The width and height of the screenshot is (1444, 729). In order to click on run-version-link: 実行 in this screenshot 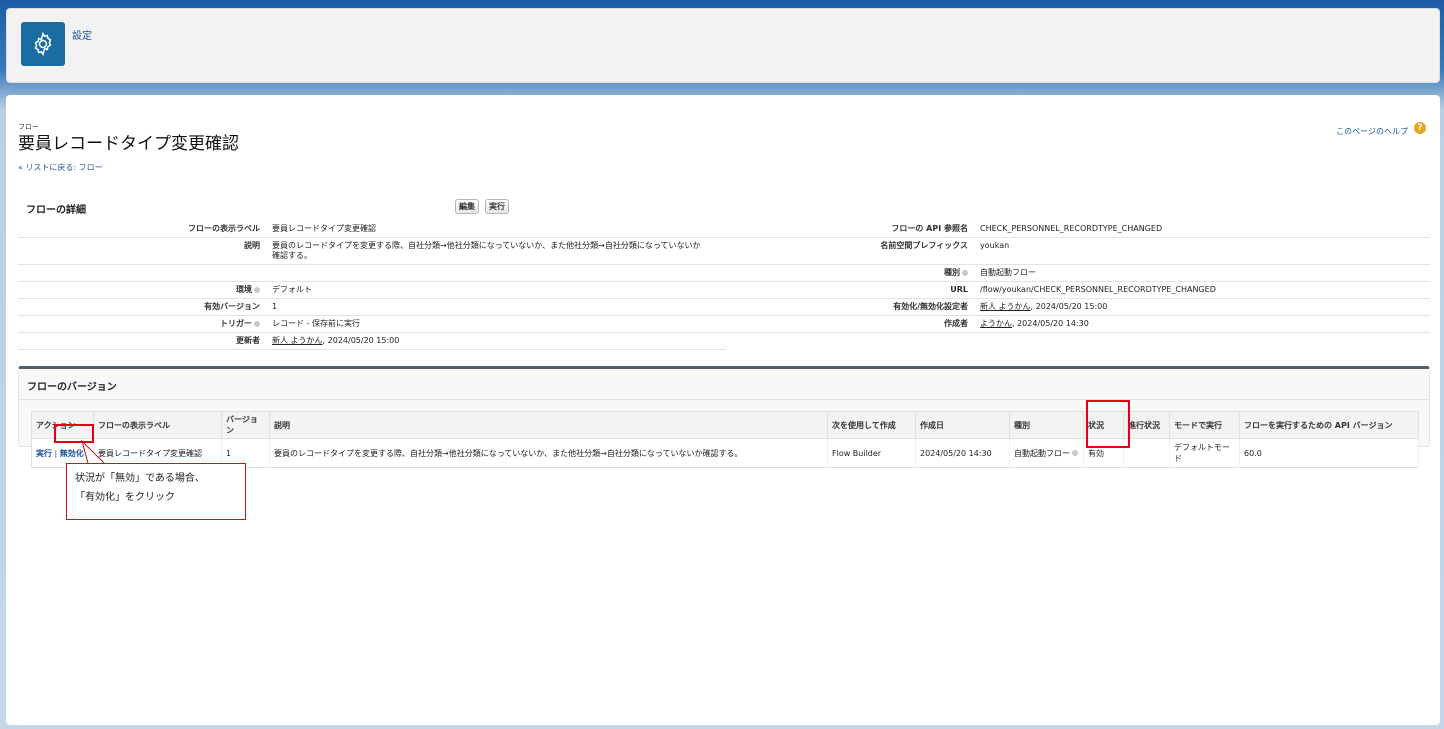, I will do `click(44, 453)`.